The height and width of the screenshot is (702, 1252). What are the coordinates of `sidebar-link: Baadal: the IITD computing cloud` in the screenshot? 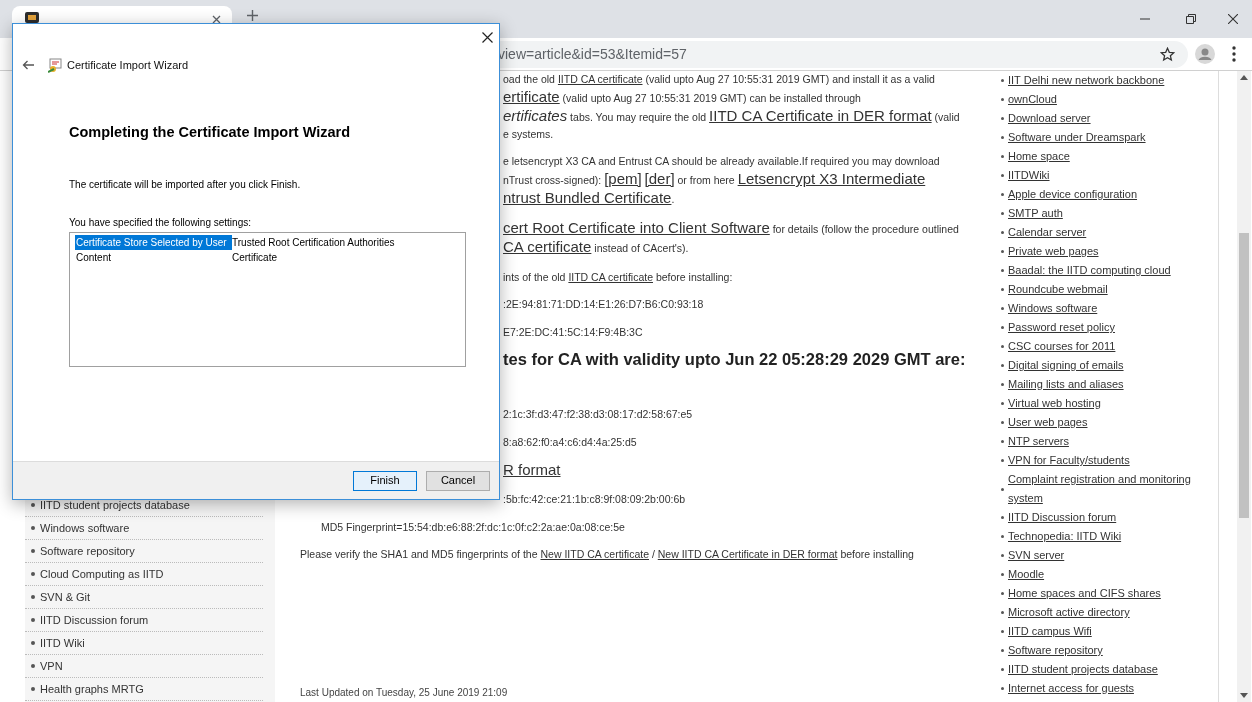 It's located at (1100, 270).